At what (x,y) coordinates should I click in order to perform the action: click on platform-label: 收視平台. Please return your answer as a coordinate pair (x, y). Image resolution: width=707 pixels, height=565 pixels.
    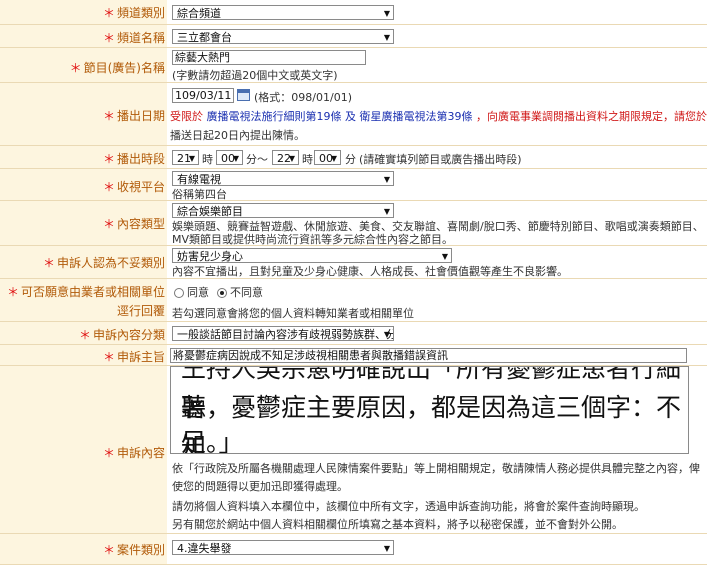
    Looking at the image, I should click on (140, 187).